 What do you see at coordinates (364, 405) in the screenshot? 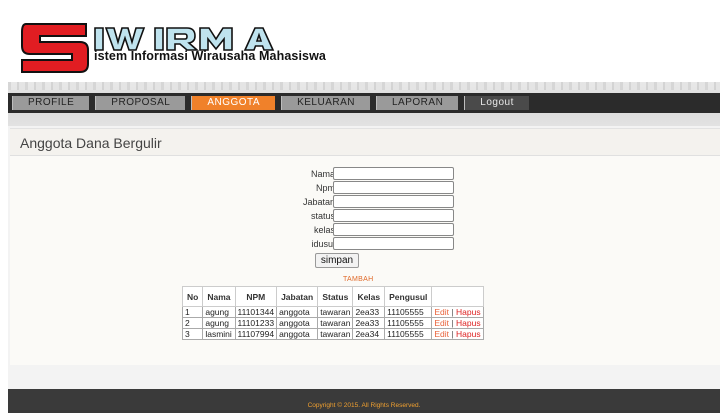
I see `copyright-text: Copyright © 2015. All Rights Reserved.` at bounding box center [364, 405].